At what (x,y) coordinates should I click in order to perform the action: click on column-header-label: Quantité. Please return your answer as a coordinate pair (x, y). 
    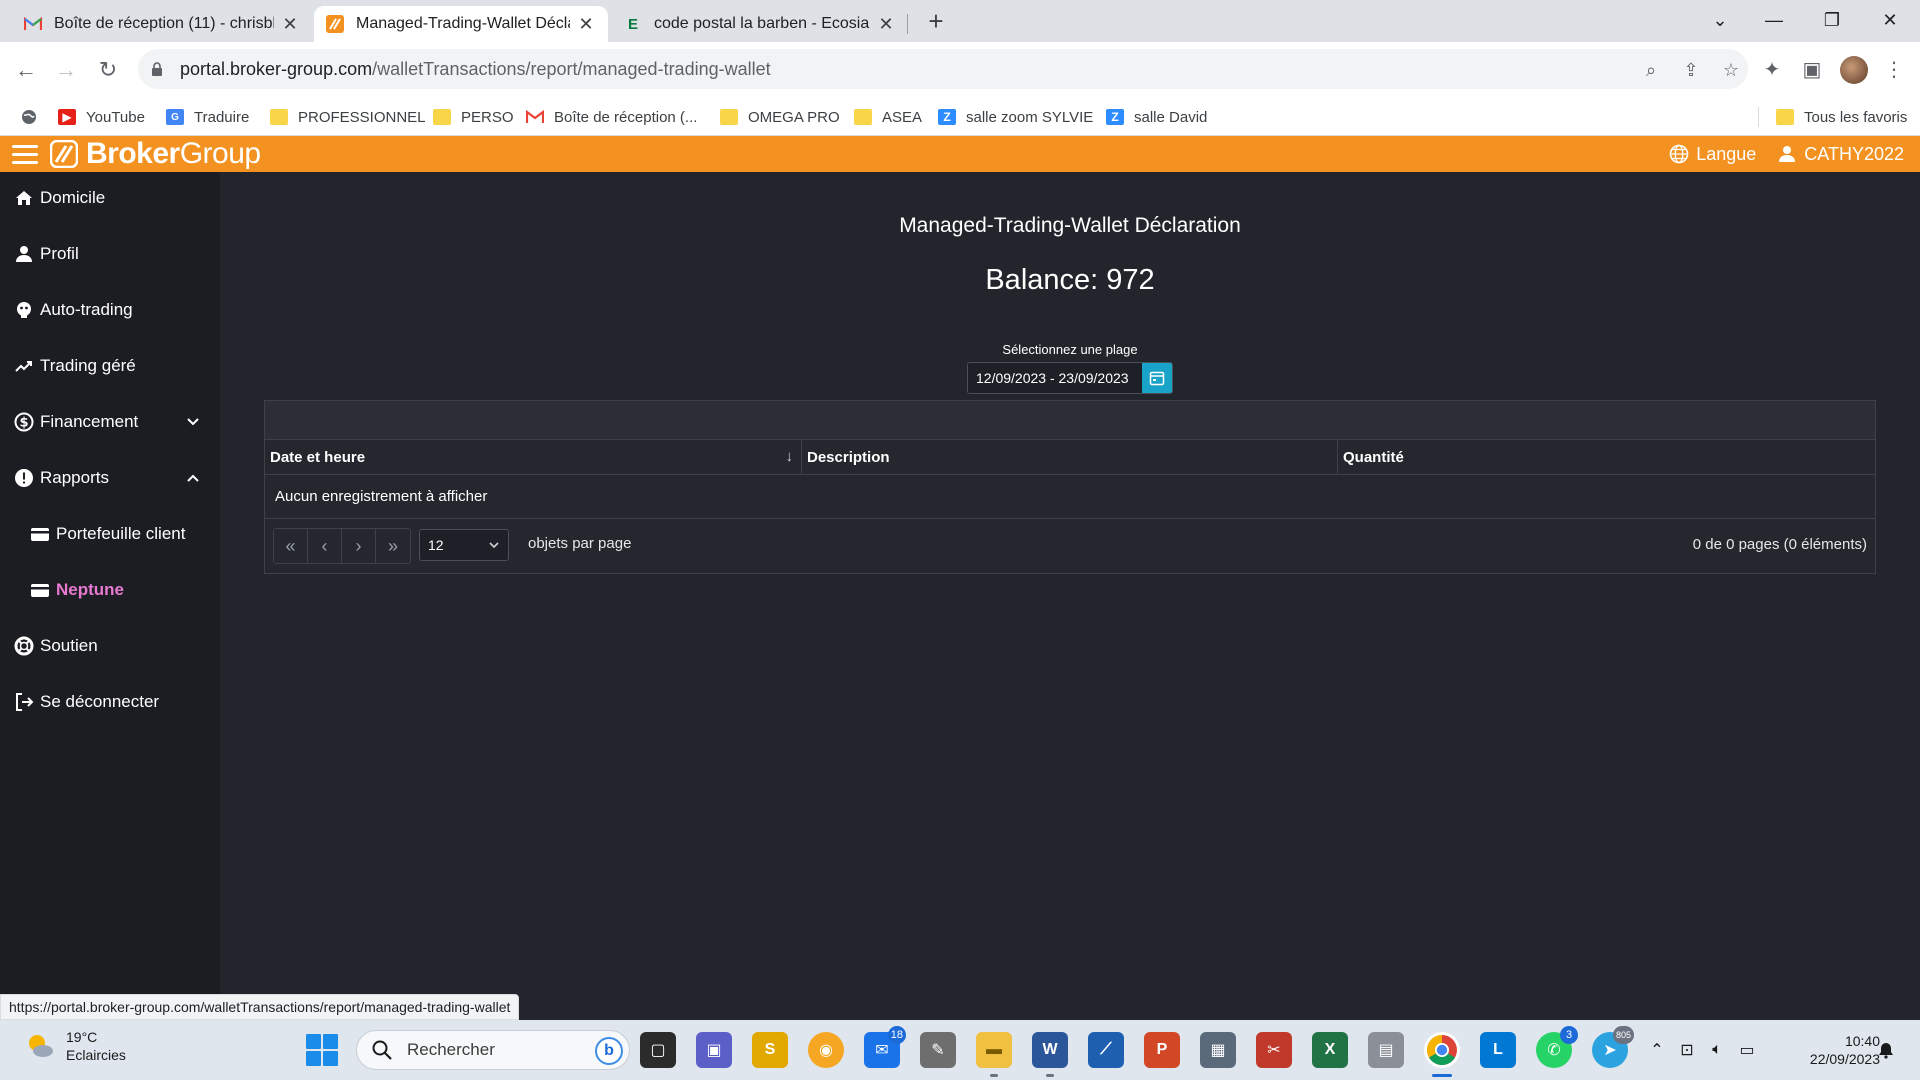
    Looking at the image, I should click on (1373, 457).